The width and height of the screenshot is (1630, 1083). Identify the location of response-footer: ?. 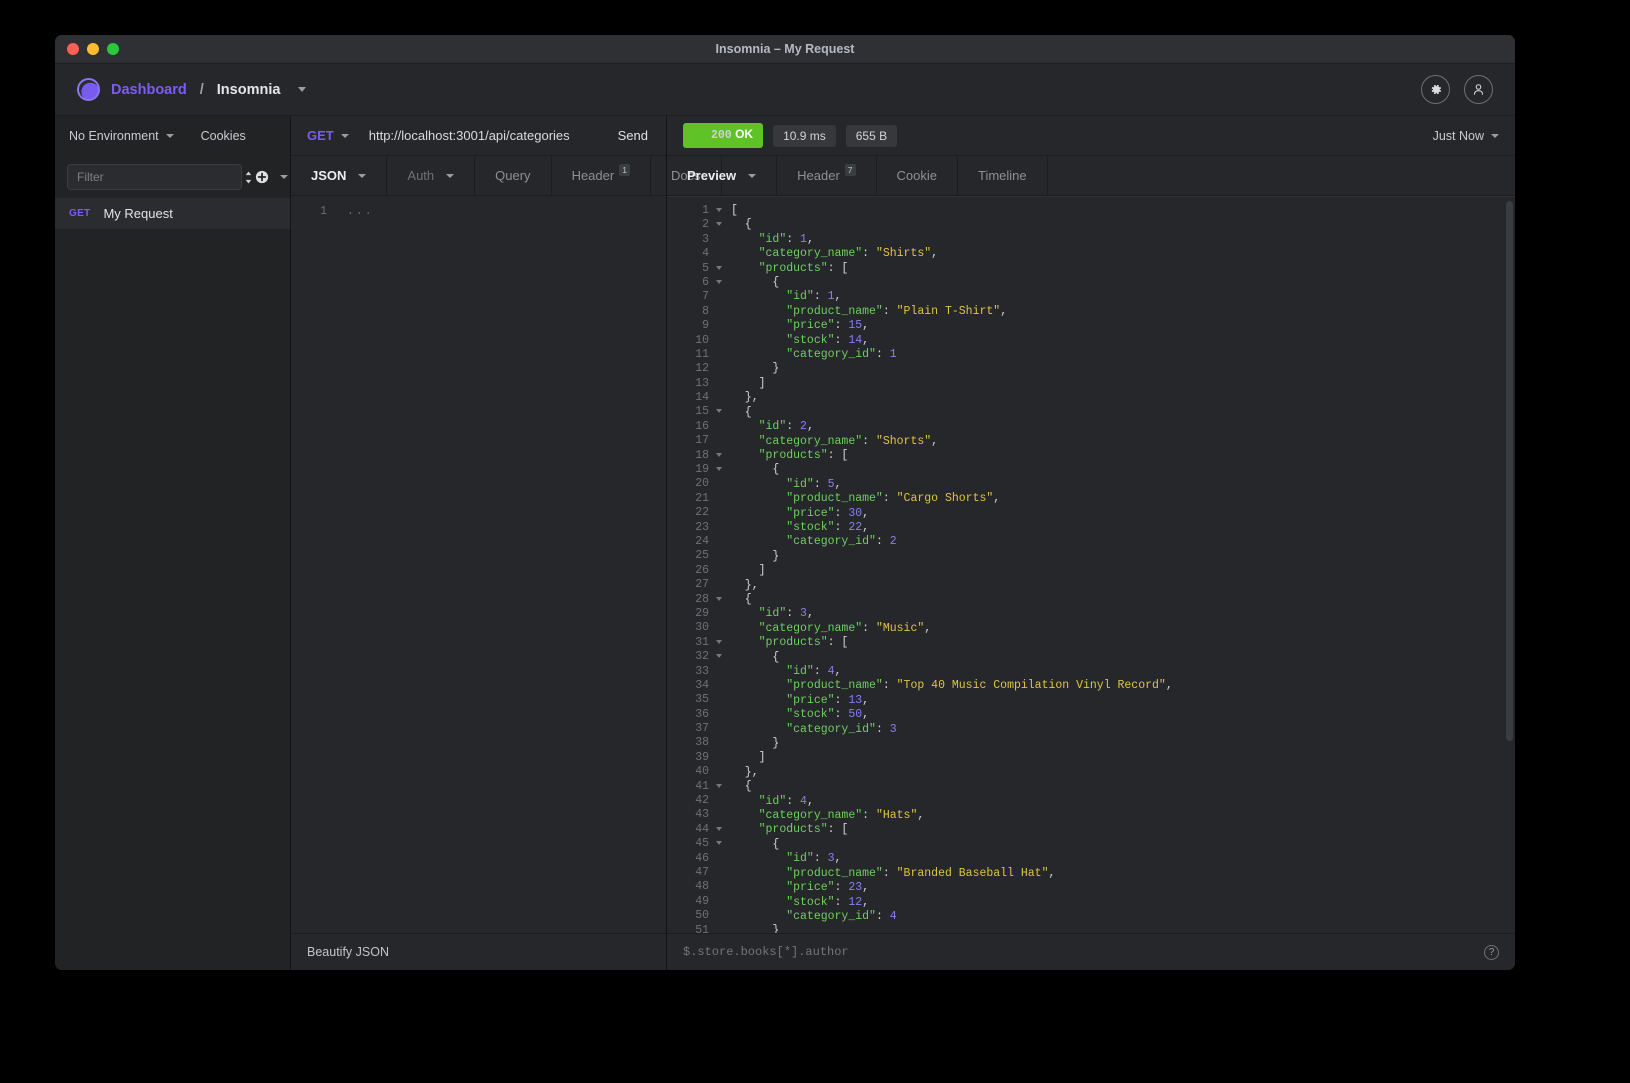
(1091, 951).